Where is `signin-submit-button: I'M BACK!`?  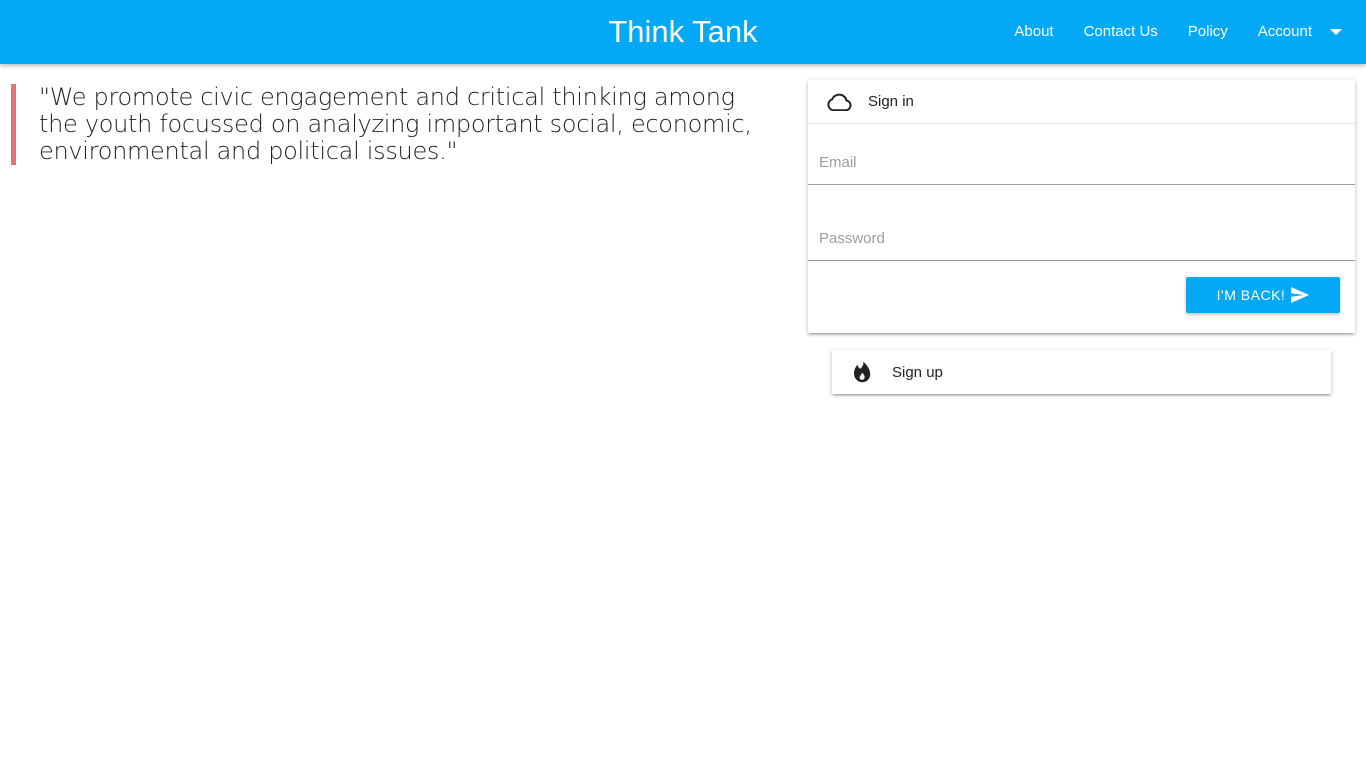
signin-submit-button: I'M BACK! is located at coordinates (1263, 295).